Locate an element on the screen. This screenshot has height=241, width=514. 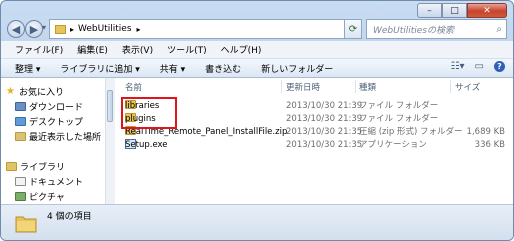
nav-libraries: ライブラリ is located at coordinates (35, 166).